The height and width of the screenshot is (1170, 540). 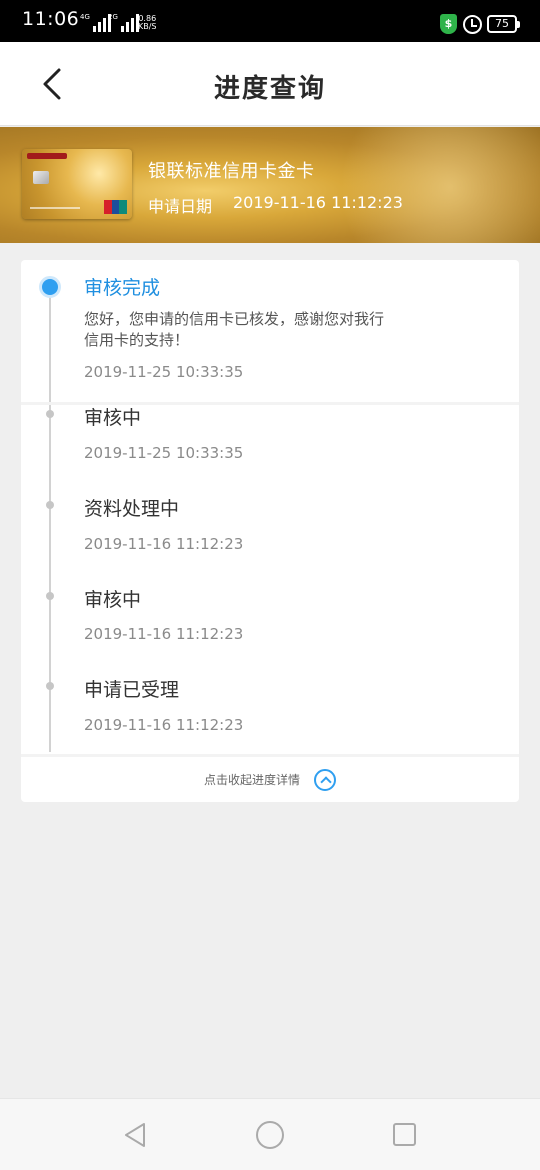 What do you see at coordinates (50, 287) in the screenshot?
I see `timeline-dot-active` at bounding box center [50, 287].